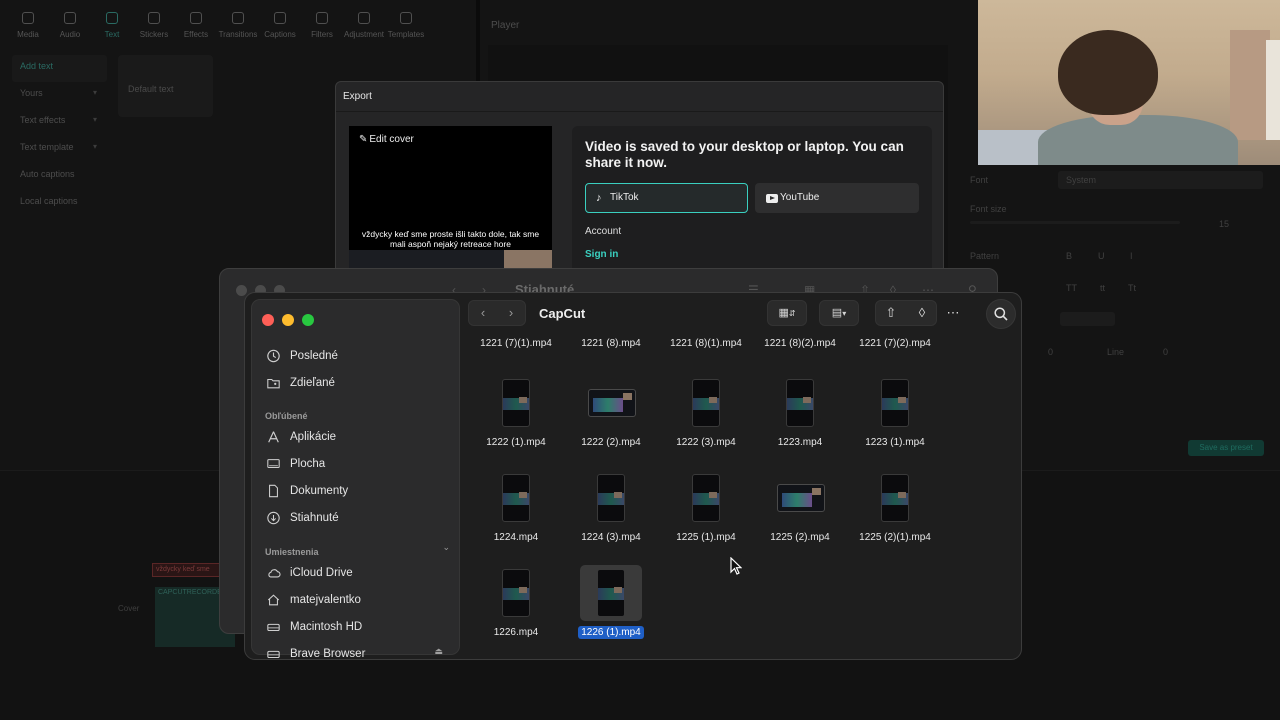 This screenshot has height=720, width=1280. Describe the element at coordinates (273, 437) in the screenshot. I see `applications-icon` at that location.